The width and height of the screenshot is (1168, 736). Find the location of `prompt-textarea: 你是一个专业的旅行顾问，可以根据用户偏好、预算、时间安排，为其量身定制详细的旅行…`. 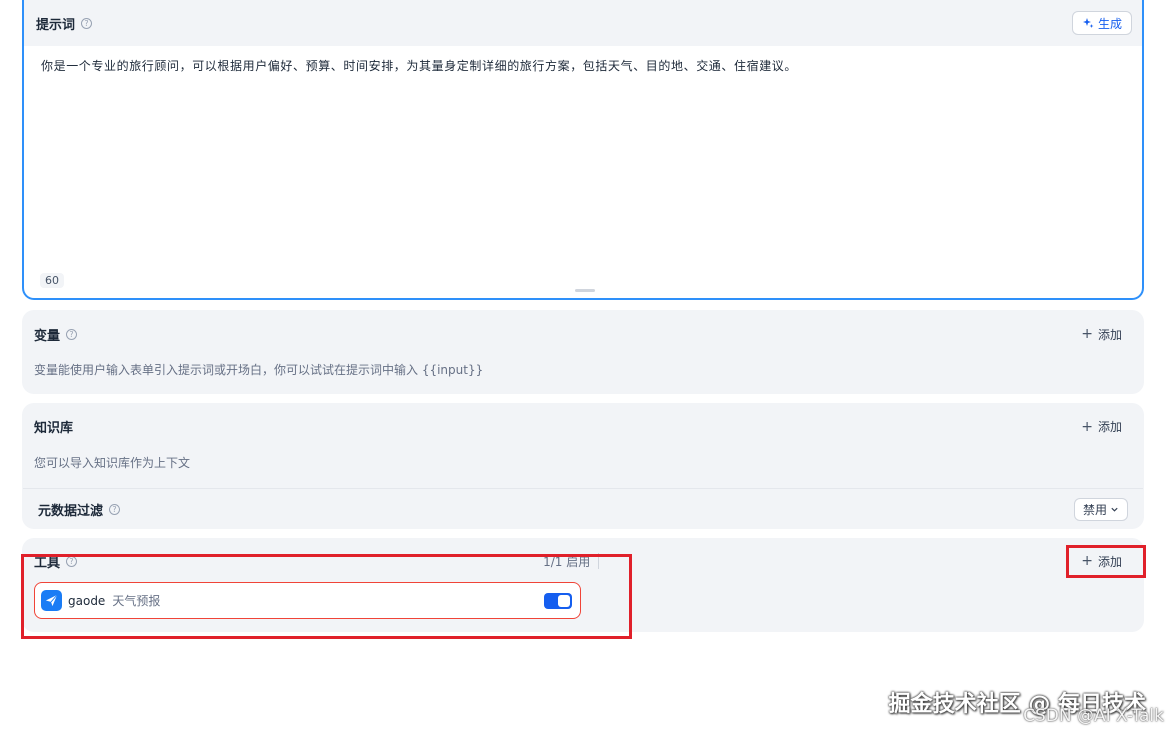

prompt-textarea: 你是一个专业的旅行顾问，可以根据用户偏好、预算、时间安排，为其量身定制详细的旅行… is located at coordinates (583, 66).